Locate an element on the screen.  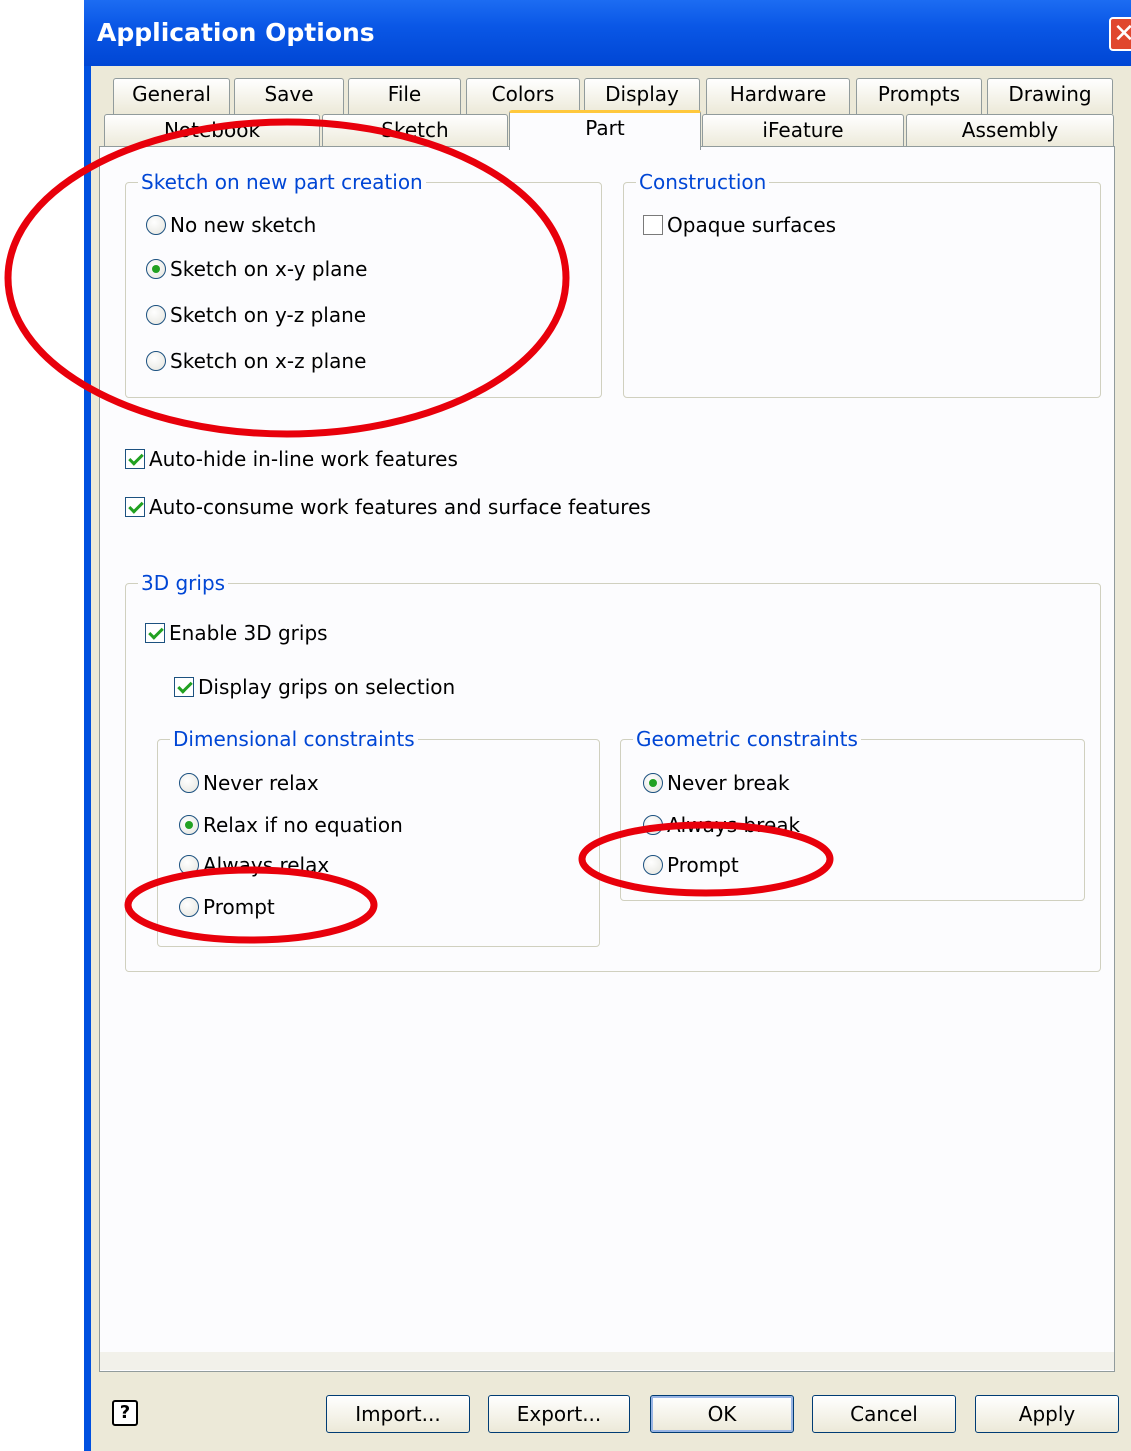
radio-sketch-xz: Sketch on x-z plane is located at coordinates (256, 361).